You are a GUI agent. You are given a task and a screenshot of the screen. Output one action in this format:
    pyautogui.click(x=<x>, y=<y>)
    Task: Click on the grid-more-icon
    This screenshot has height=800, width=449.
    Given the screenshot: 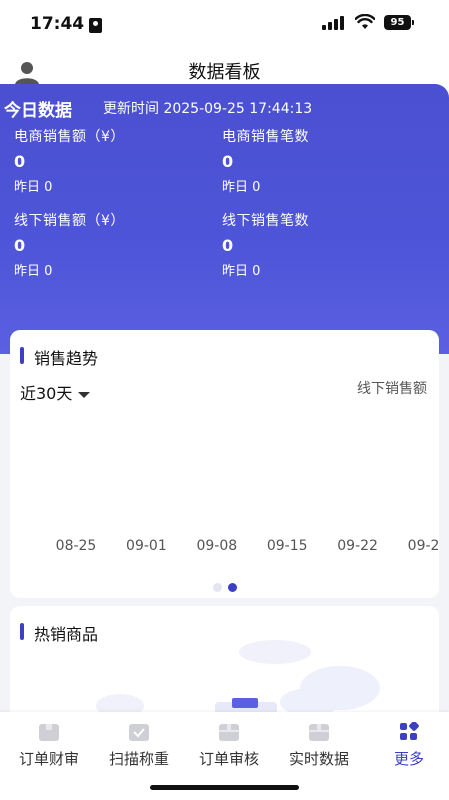 What is the action you would take?
    pyautogui.click(x=409, y=731)
    